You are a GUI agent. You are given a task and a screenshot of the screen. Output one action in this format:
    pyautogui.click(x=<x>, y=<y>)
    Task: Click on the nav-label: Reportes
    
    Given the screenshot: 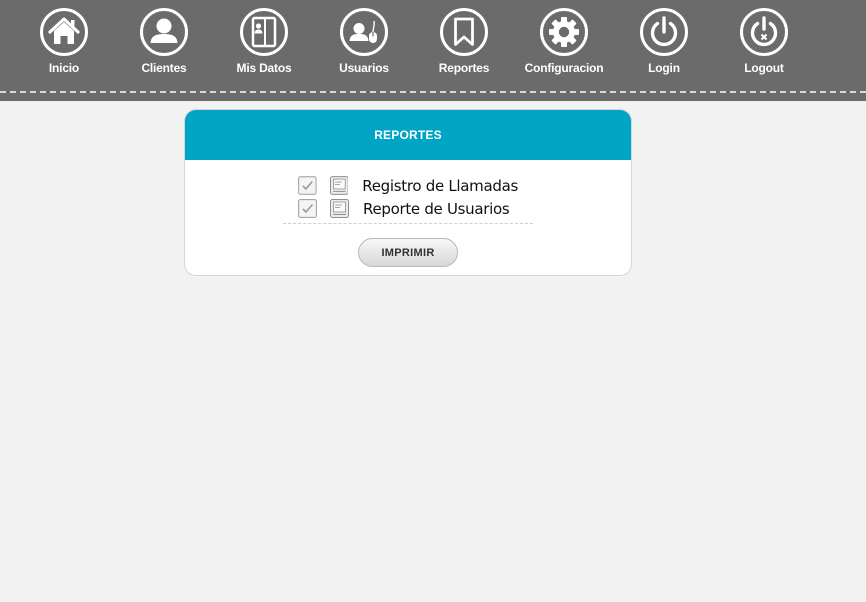 What is the action you would take?
    pyautogui.click(x=464, y=68)
    